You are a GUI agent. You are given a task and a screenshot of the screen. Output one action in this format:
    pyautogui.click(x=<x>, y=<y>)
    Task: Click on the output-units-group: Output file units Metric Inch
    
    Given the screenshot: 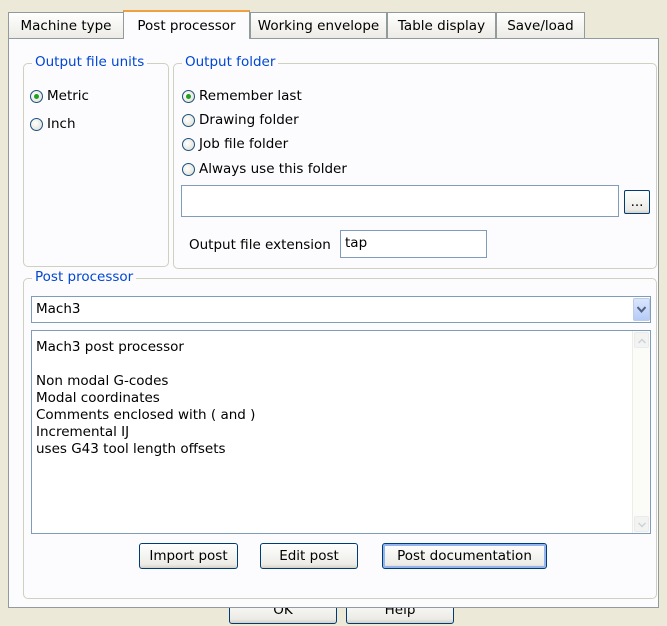 What is the action you would take?
    pyautogui.click(x=96, y=160)
    